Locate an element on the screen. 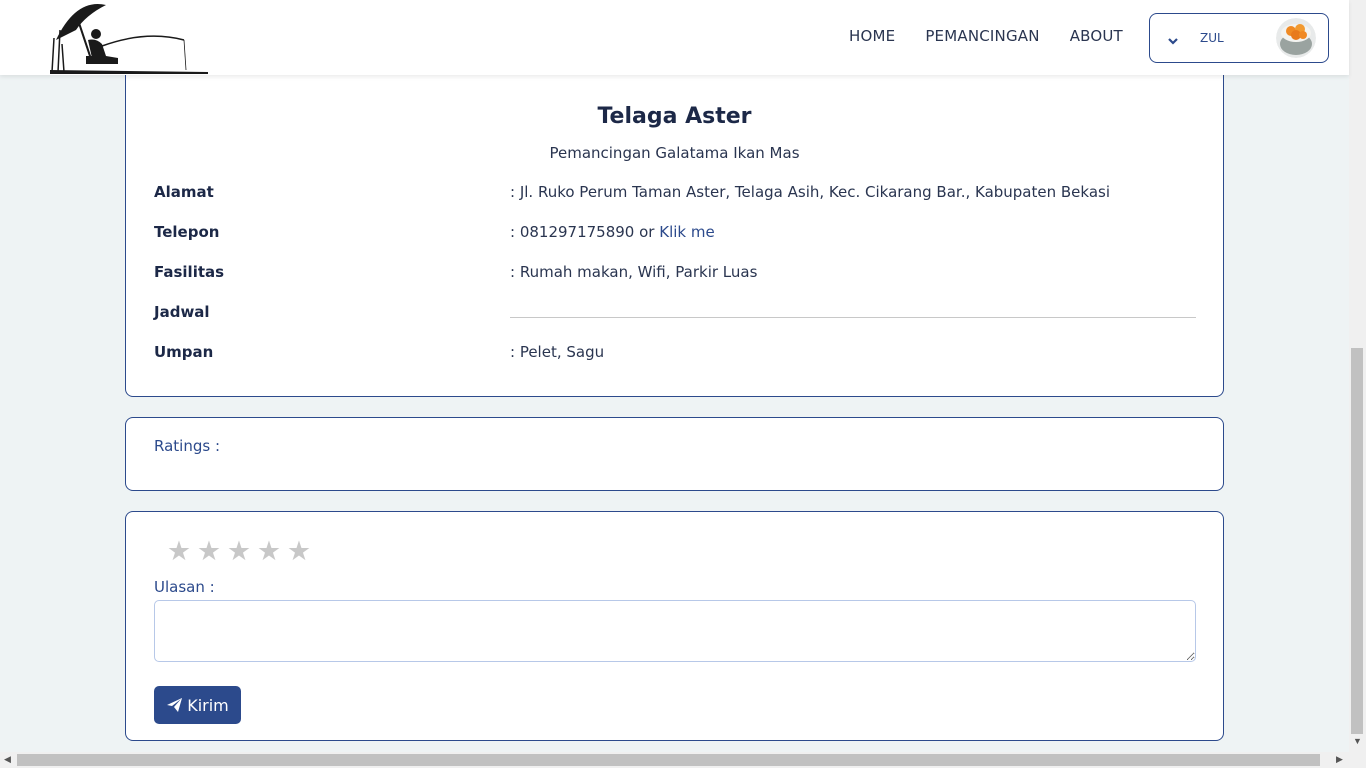  star-rating: ★ ★ ★ ★ ★ is located at coordinates (239, 551).